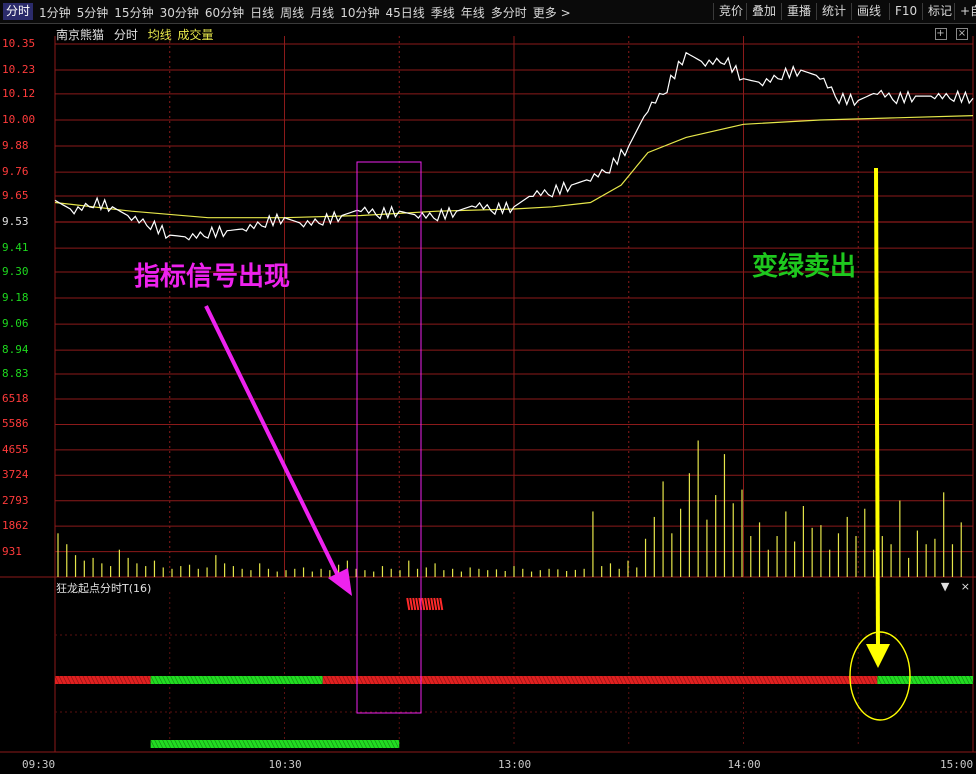 The height and width of the screenshot is (774, 976). Describe the element at coordinates (15, 398) in the screenshot. I see `volume-tick-label: 6518` at that location.